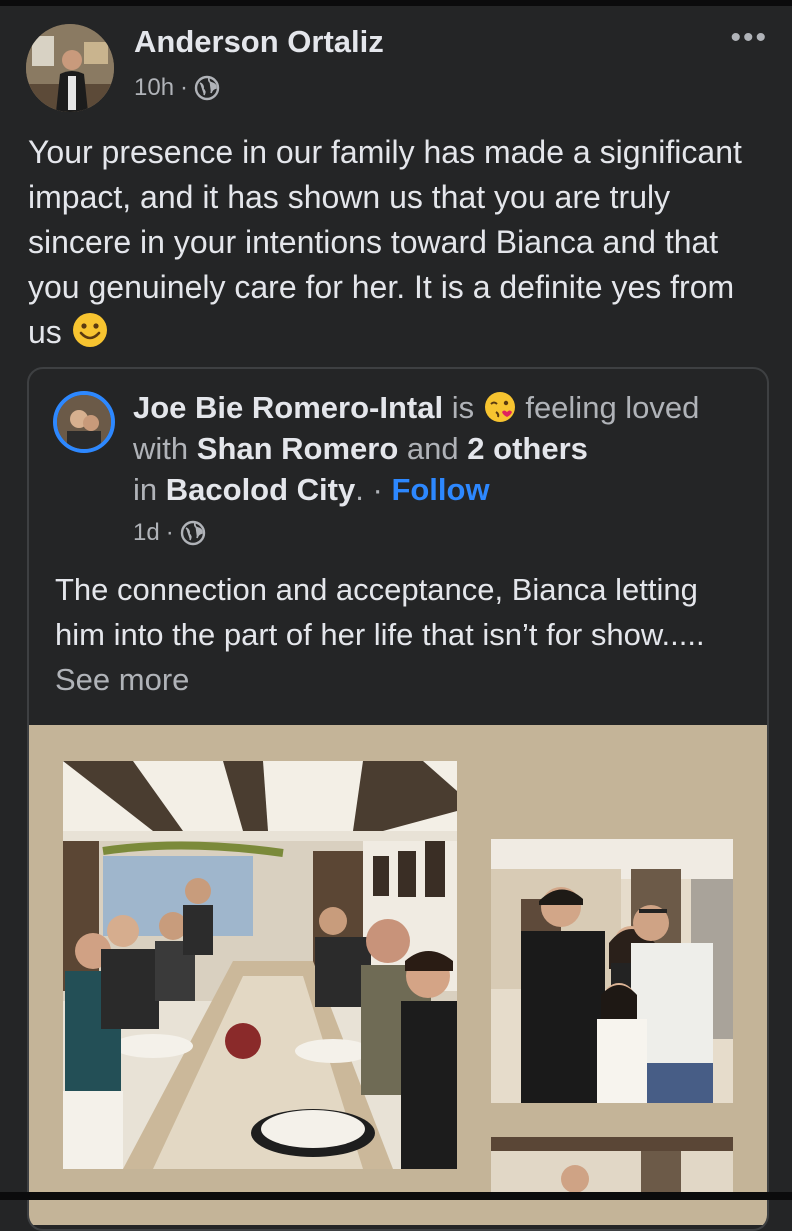 The image size is (792, 1231). I want to click on shared-time: 1d, so click(146, 533).